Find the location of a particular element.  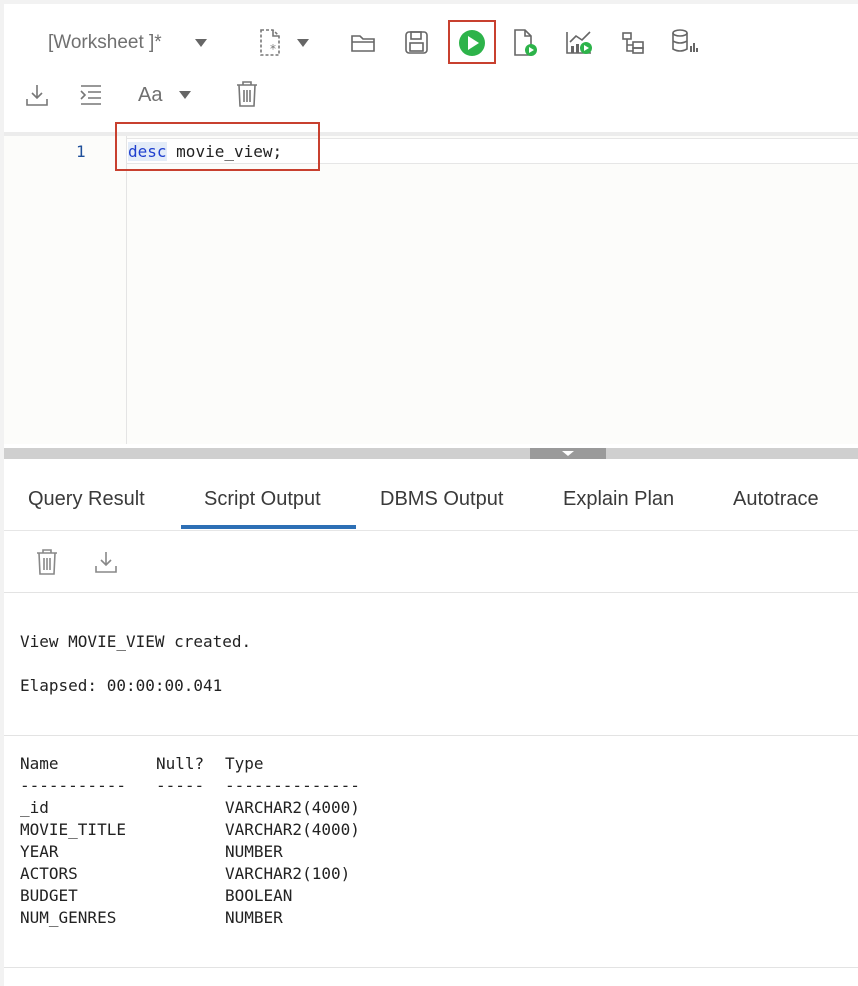

column-name: _id is located at coordinates (34, 807).